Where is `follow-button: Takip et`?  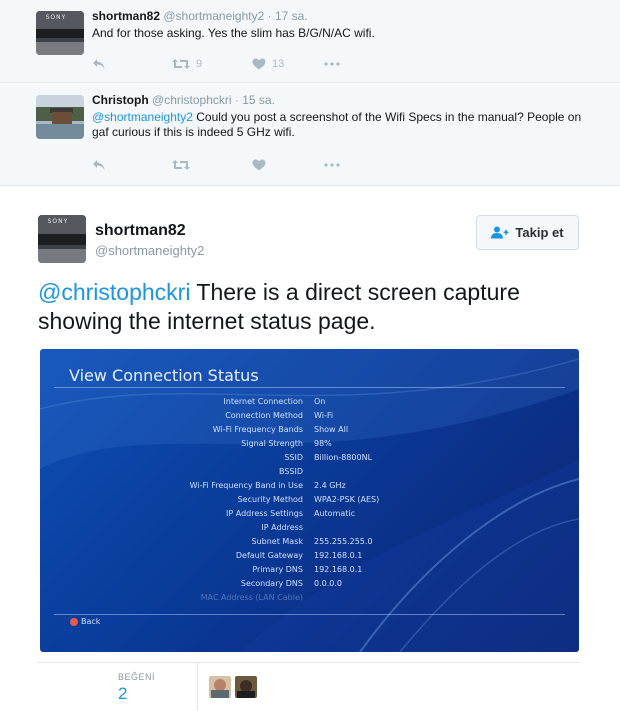 follow-button: Takip et is located at coordinates (527, 232).